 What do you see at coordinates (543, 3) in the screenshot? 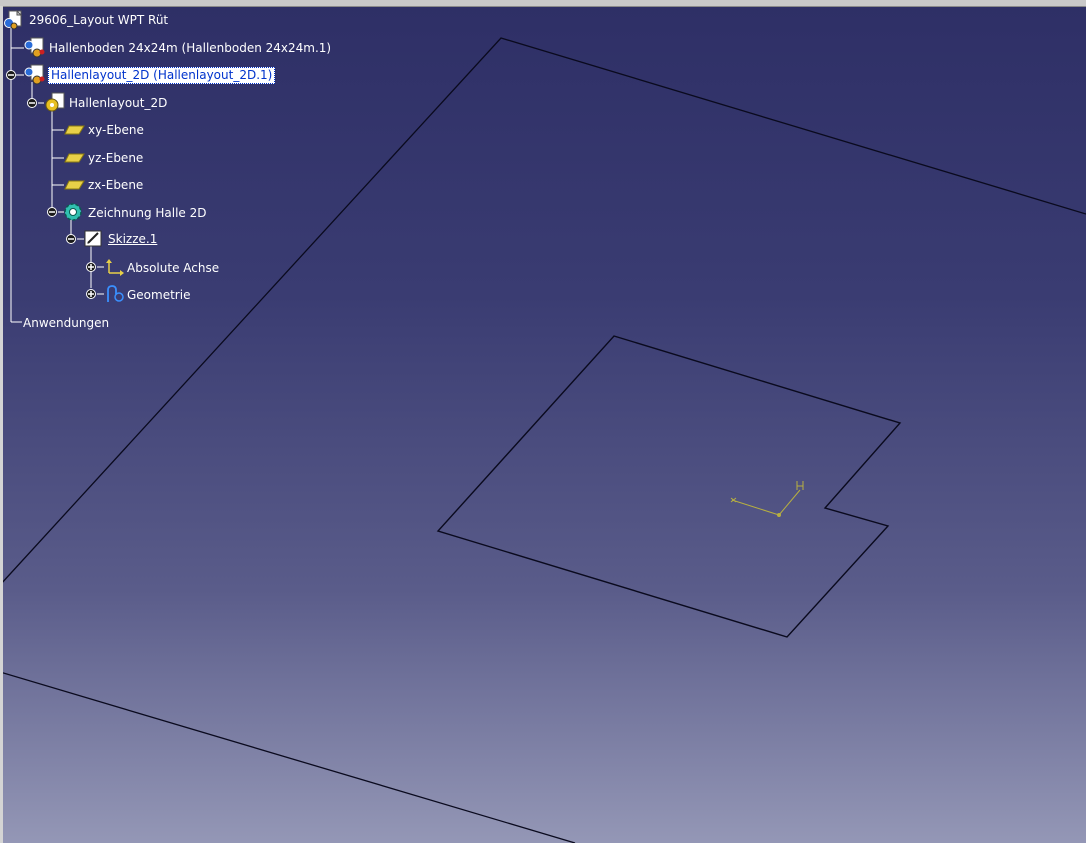
I see `window-top-border` at bounding box center [543, 3].